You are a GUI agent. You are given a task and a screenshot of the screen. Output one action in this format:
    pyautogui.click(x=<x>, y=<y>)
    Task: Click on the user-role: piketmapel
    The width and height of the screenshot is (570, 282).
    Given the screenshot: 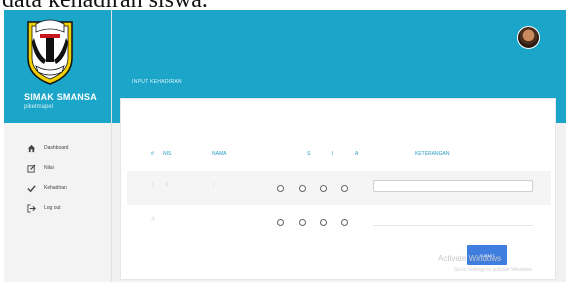 What is the action you would take?
    pyautogui.click(x=39, y=107)
    